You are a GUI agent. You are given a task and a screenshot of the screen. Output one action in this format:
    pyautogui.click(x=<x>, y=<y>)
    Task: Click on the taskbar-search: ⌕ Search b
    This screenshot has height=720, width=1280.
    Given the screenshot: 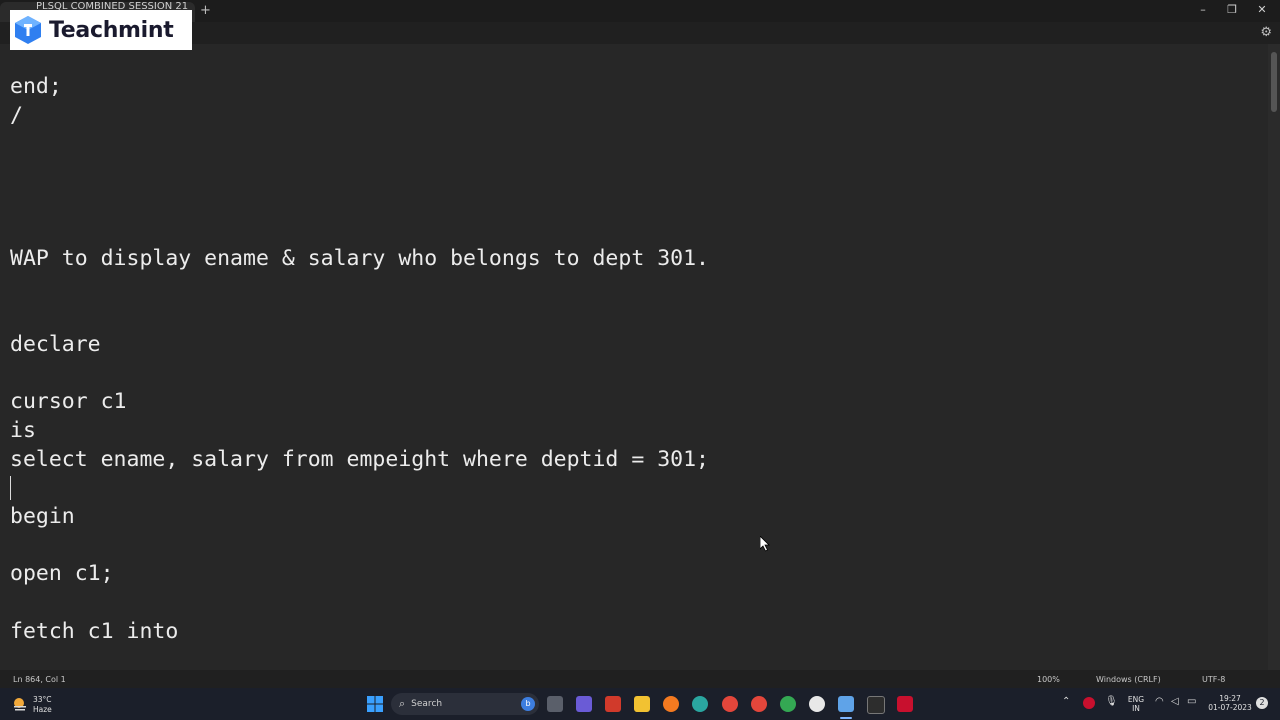 What is the action you would take?
    pyautogui.click(x=465, y=704)
    